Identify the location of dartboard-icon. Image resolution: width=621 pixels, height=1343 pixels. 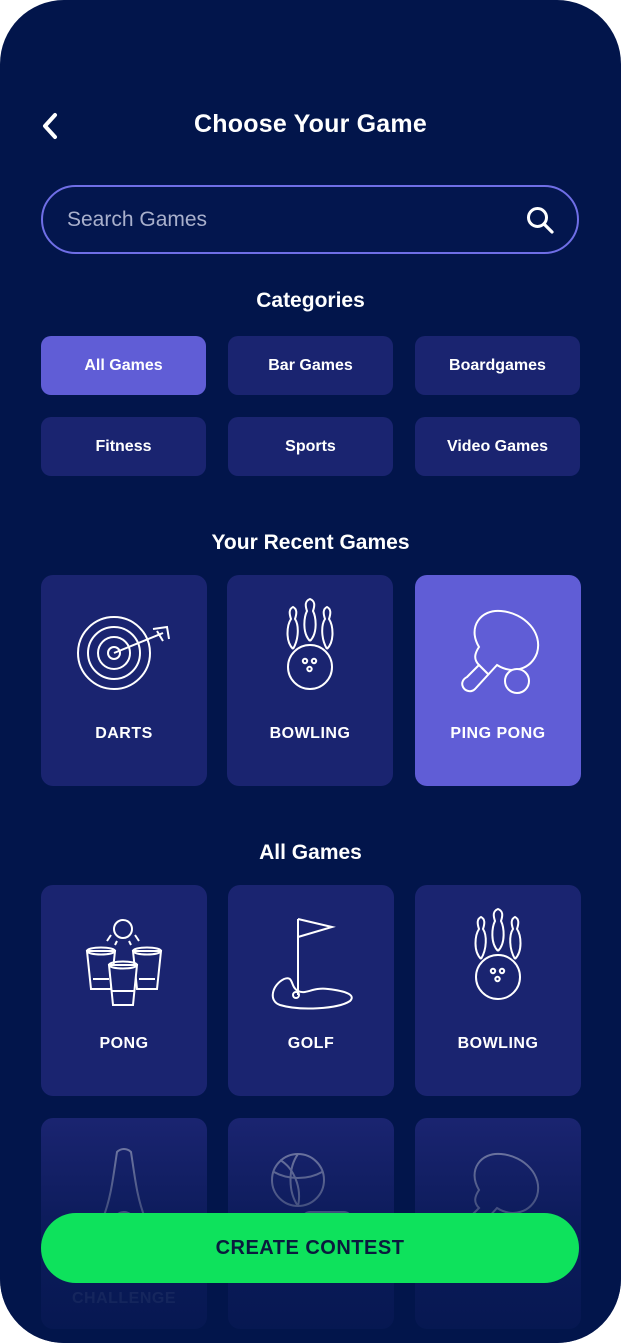
(123, 653).